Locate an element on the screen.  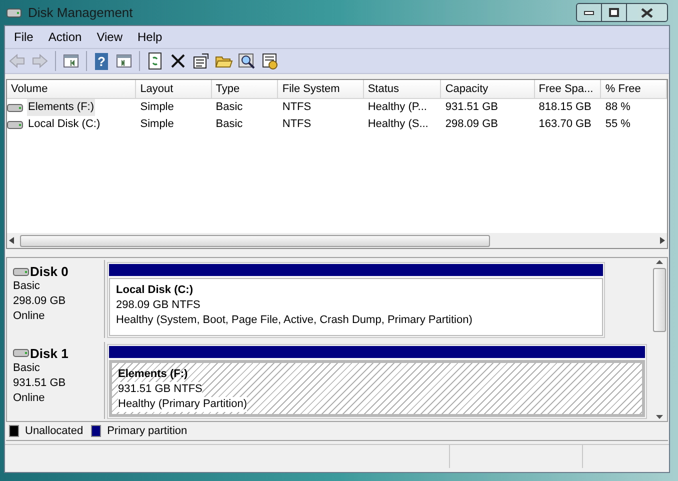
column-header: Volume is located at coordinates (71, 89).